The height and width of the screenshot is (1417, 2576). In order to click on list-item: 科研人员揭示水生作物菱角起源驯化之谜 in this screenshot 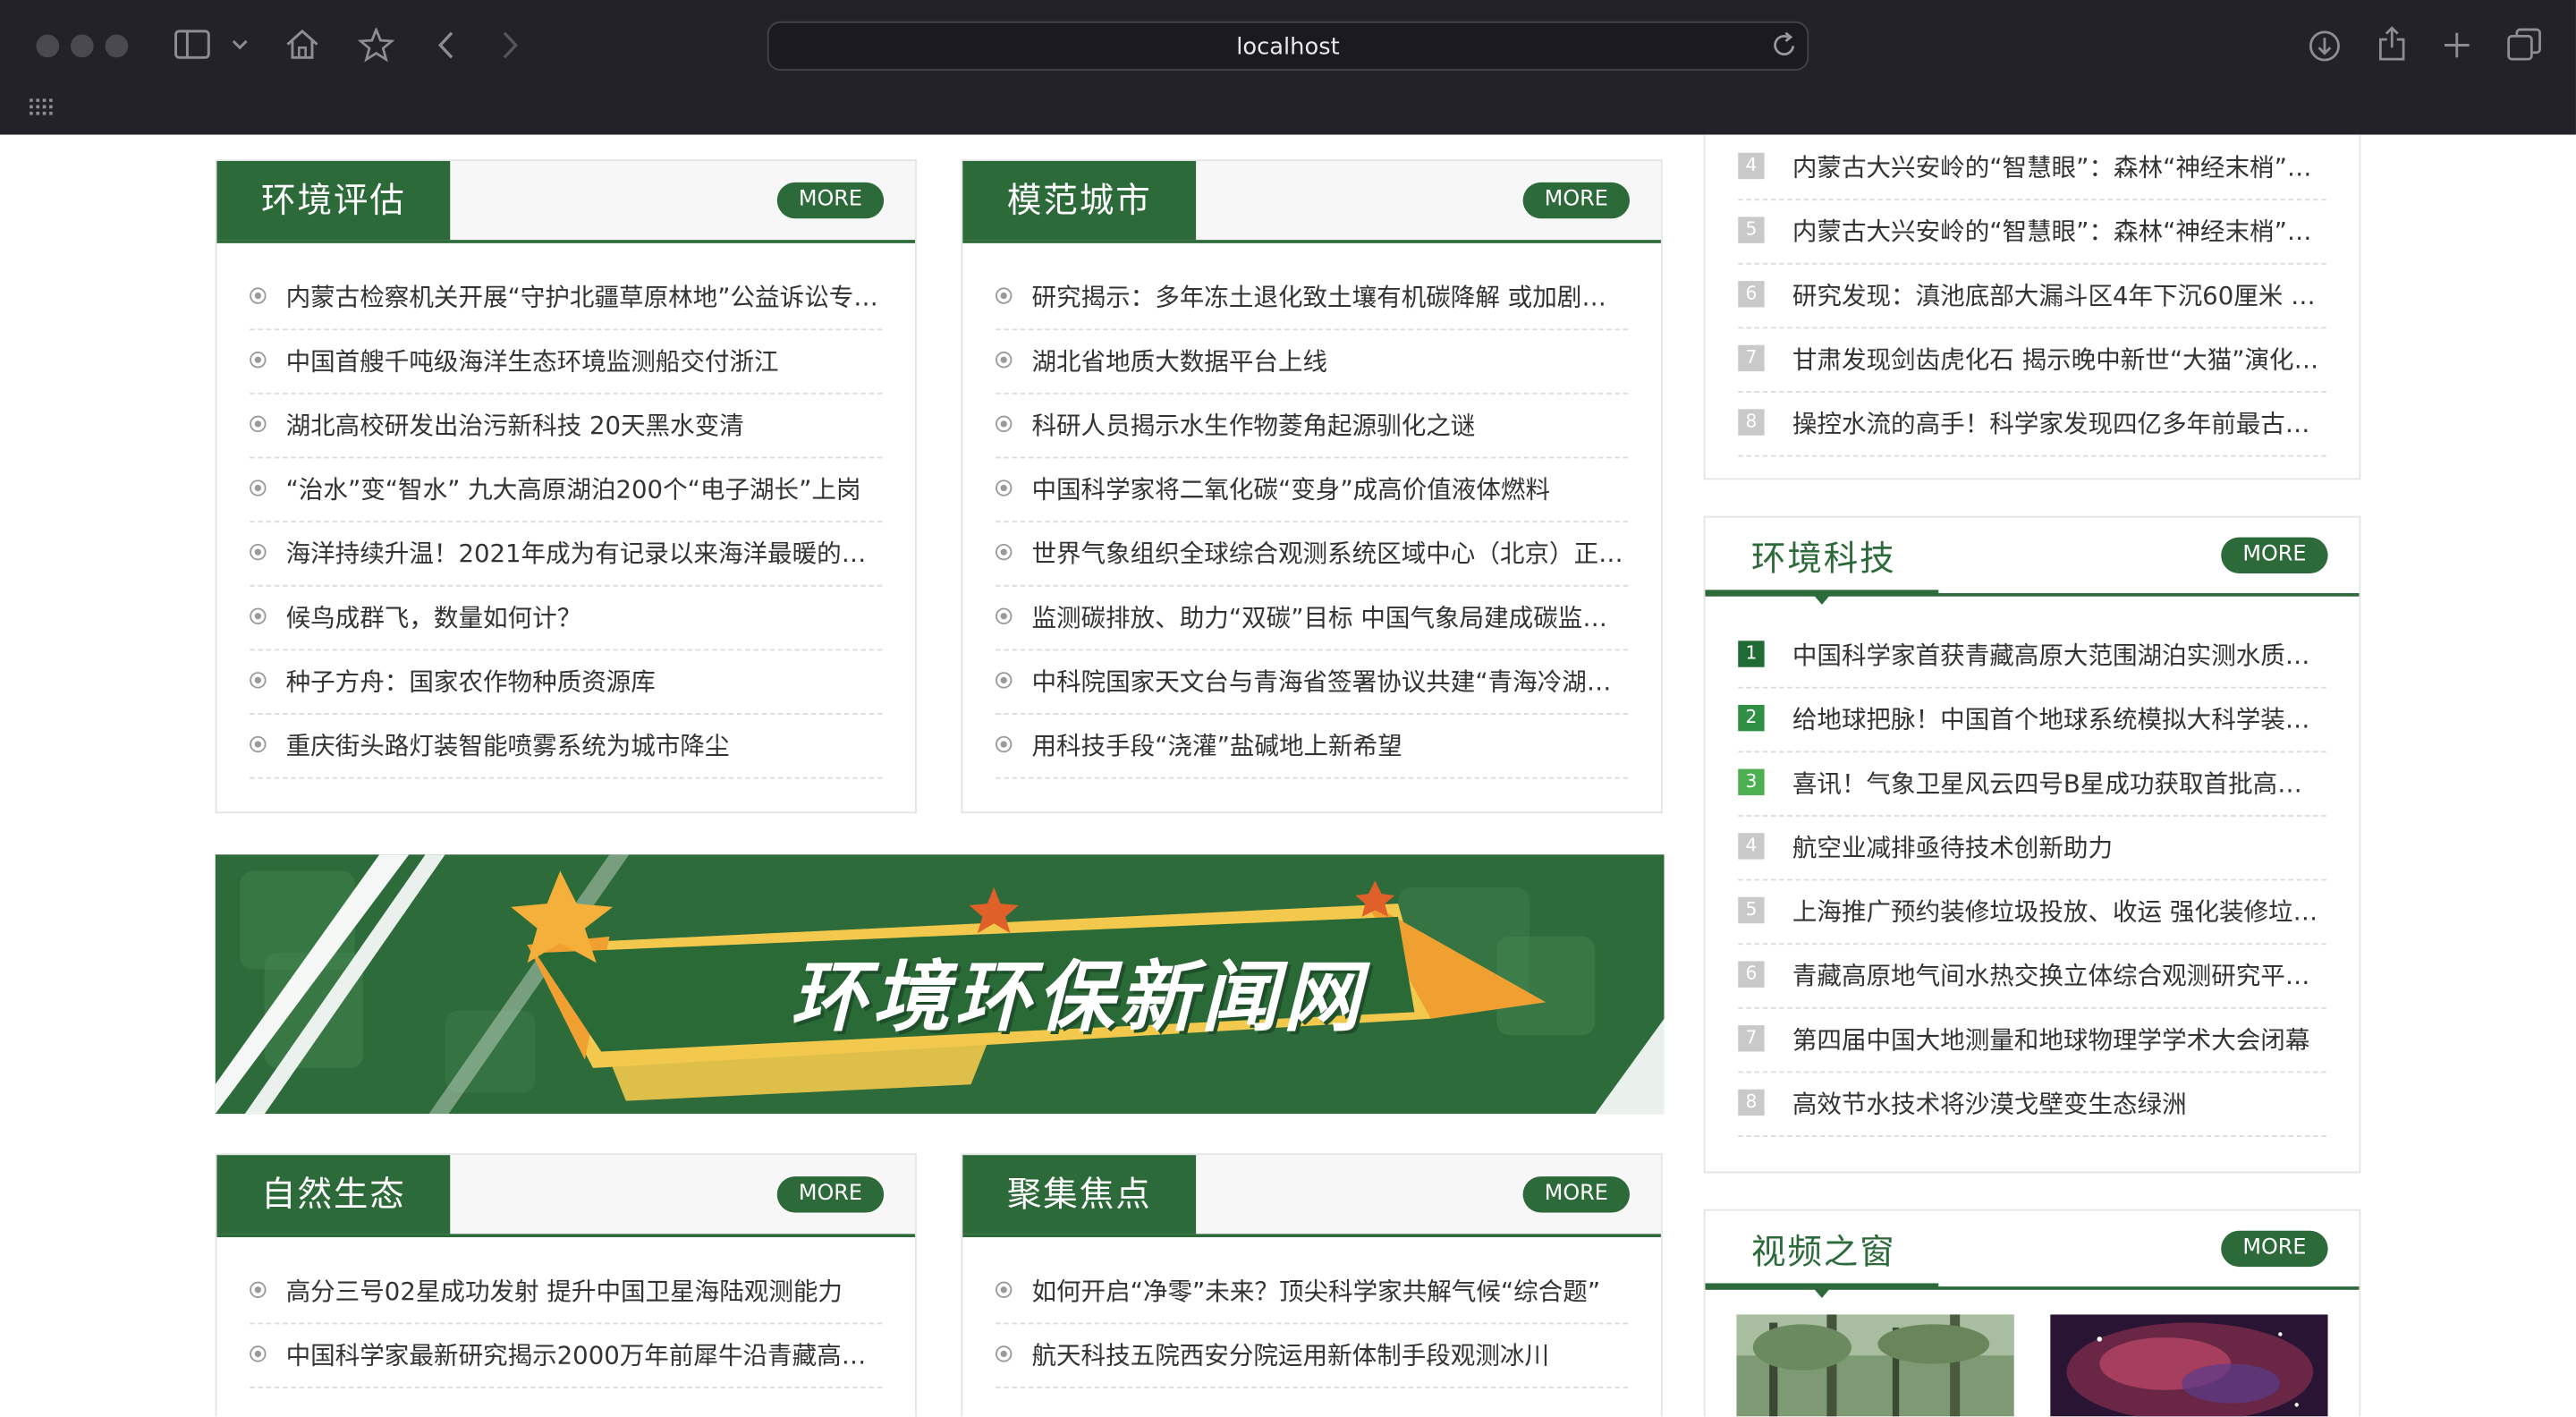, I will do `click(1312, 427)`.